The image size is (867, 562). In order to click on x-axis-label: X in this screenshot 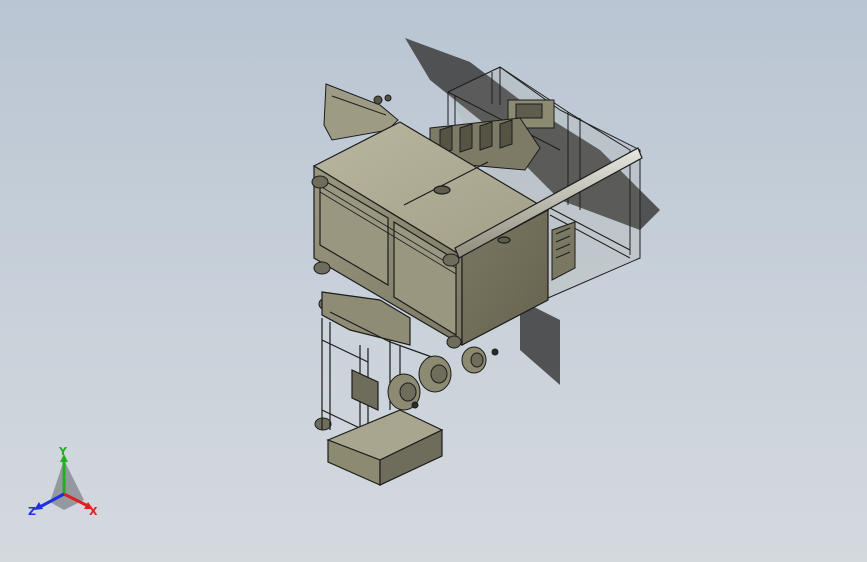, I will do `click(93, 511)`.